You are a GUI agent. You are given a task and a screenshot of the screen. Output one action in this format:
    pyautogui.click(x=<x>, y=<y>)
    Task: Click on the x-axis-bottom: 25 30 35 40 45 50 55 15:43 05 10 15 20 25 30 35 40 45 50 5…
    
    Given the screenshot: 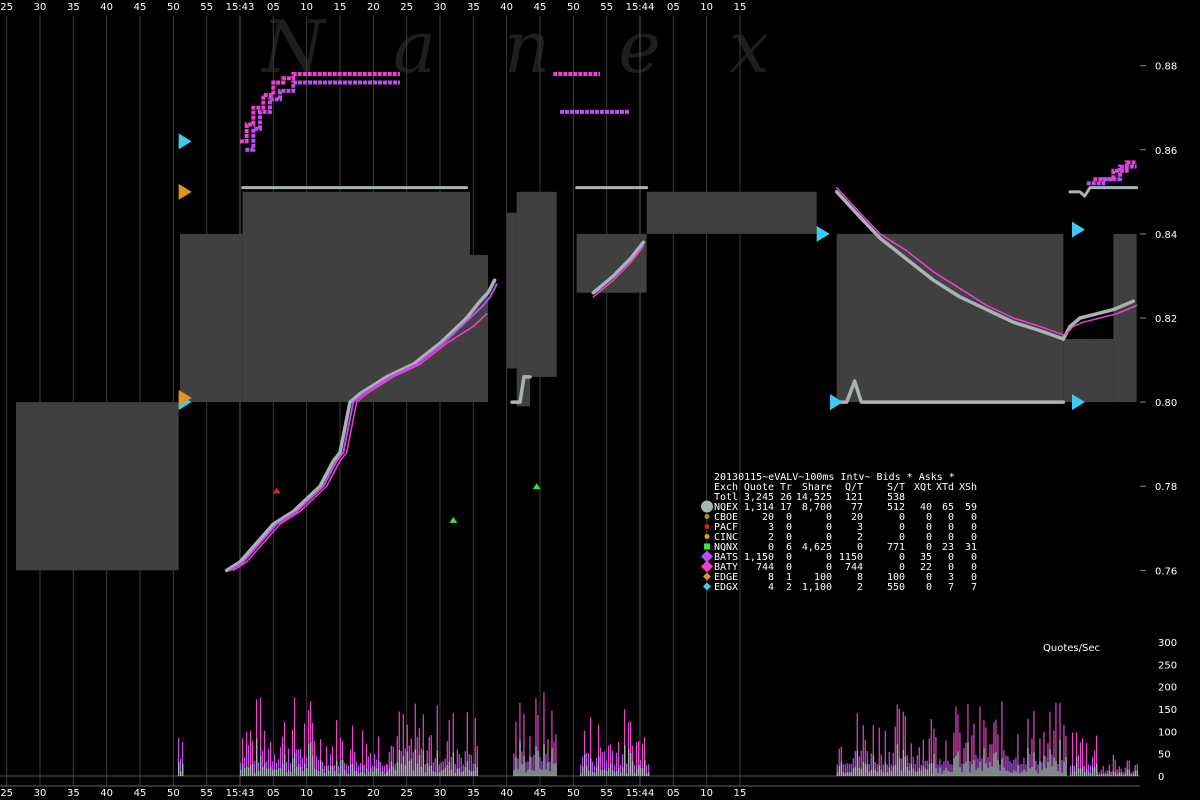 What is the action you would take?
    pyautogui.click(x=373, y=793)
    